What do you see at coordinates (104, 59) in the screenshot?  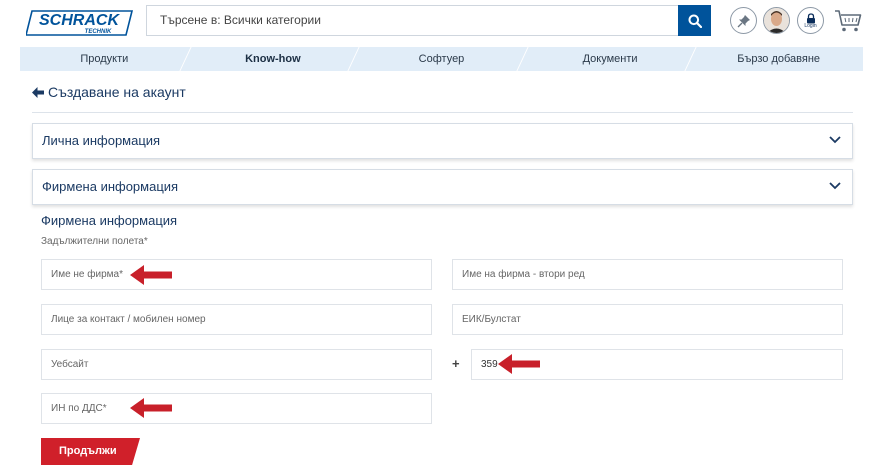 I see `nav-item-products: Продукти` at bounding box center [104, 59].